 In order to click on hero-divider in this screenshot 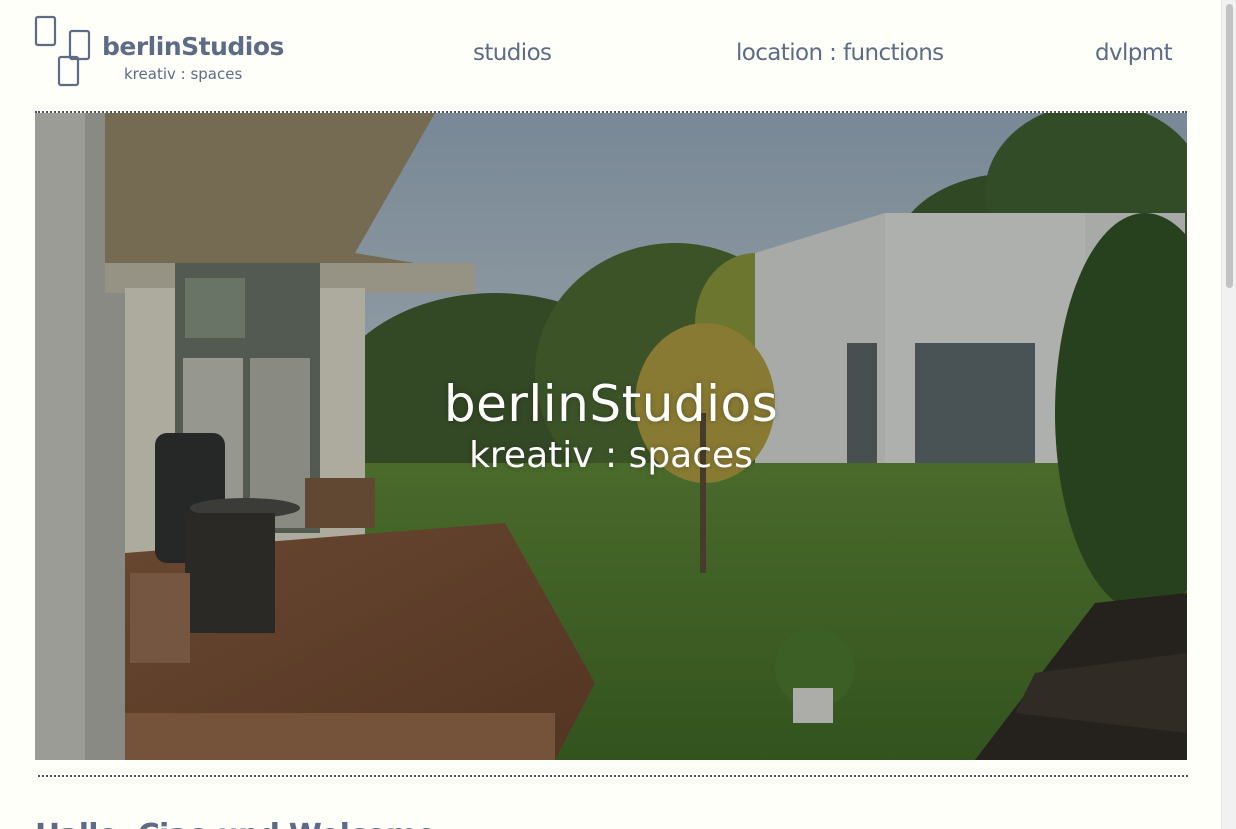, I will do `click(613, 776)`.